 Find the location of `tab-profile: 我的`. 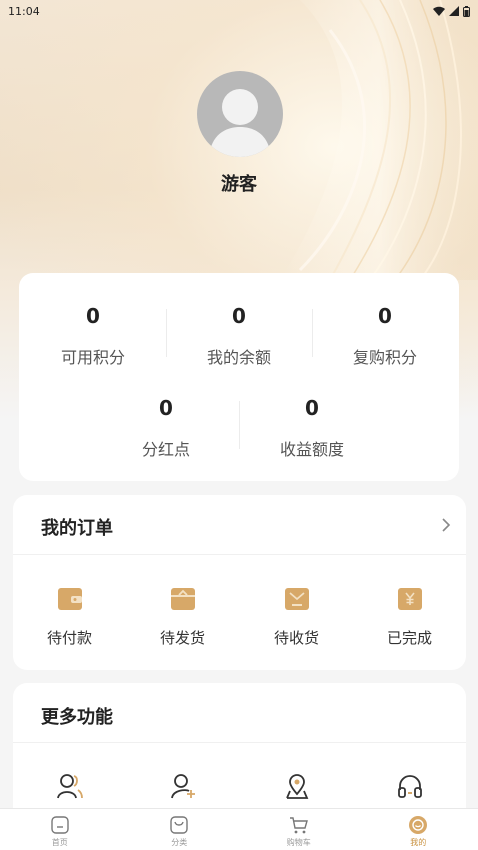

tab-profile: 我的 is located at coordinates (418, 829).